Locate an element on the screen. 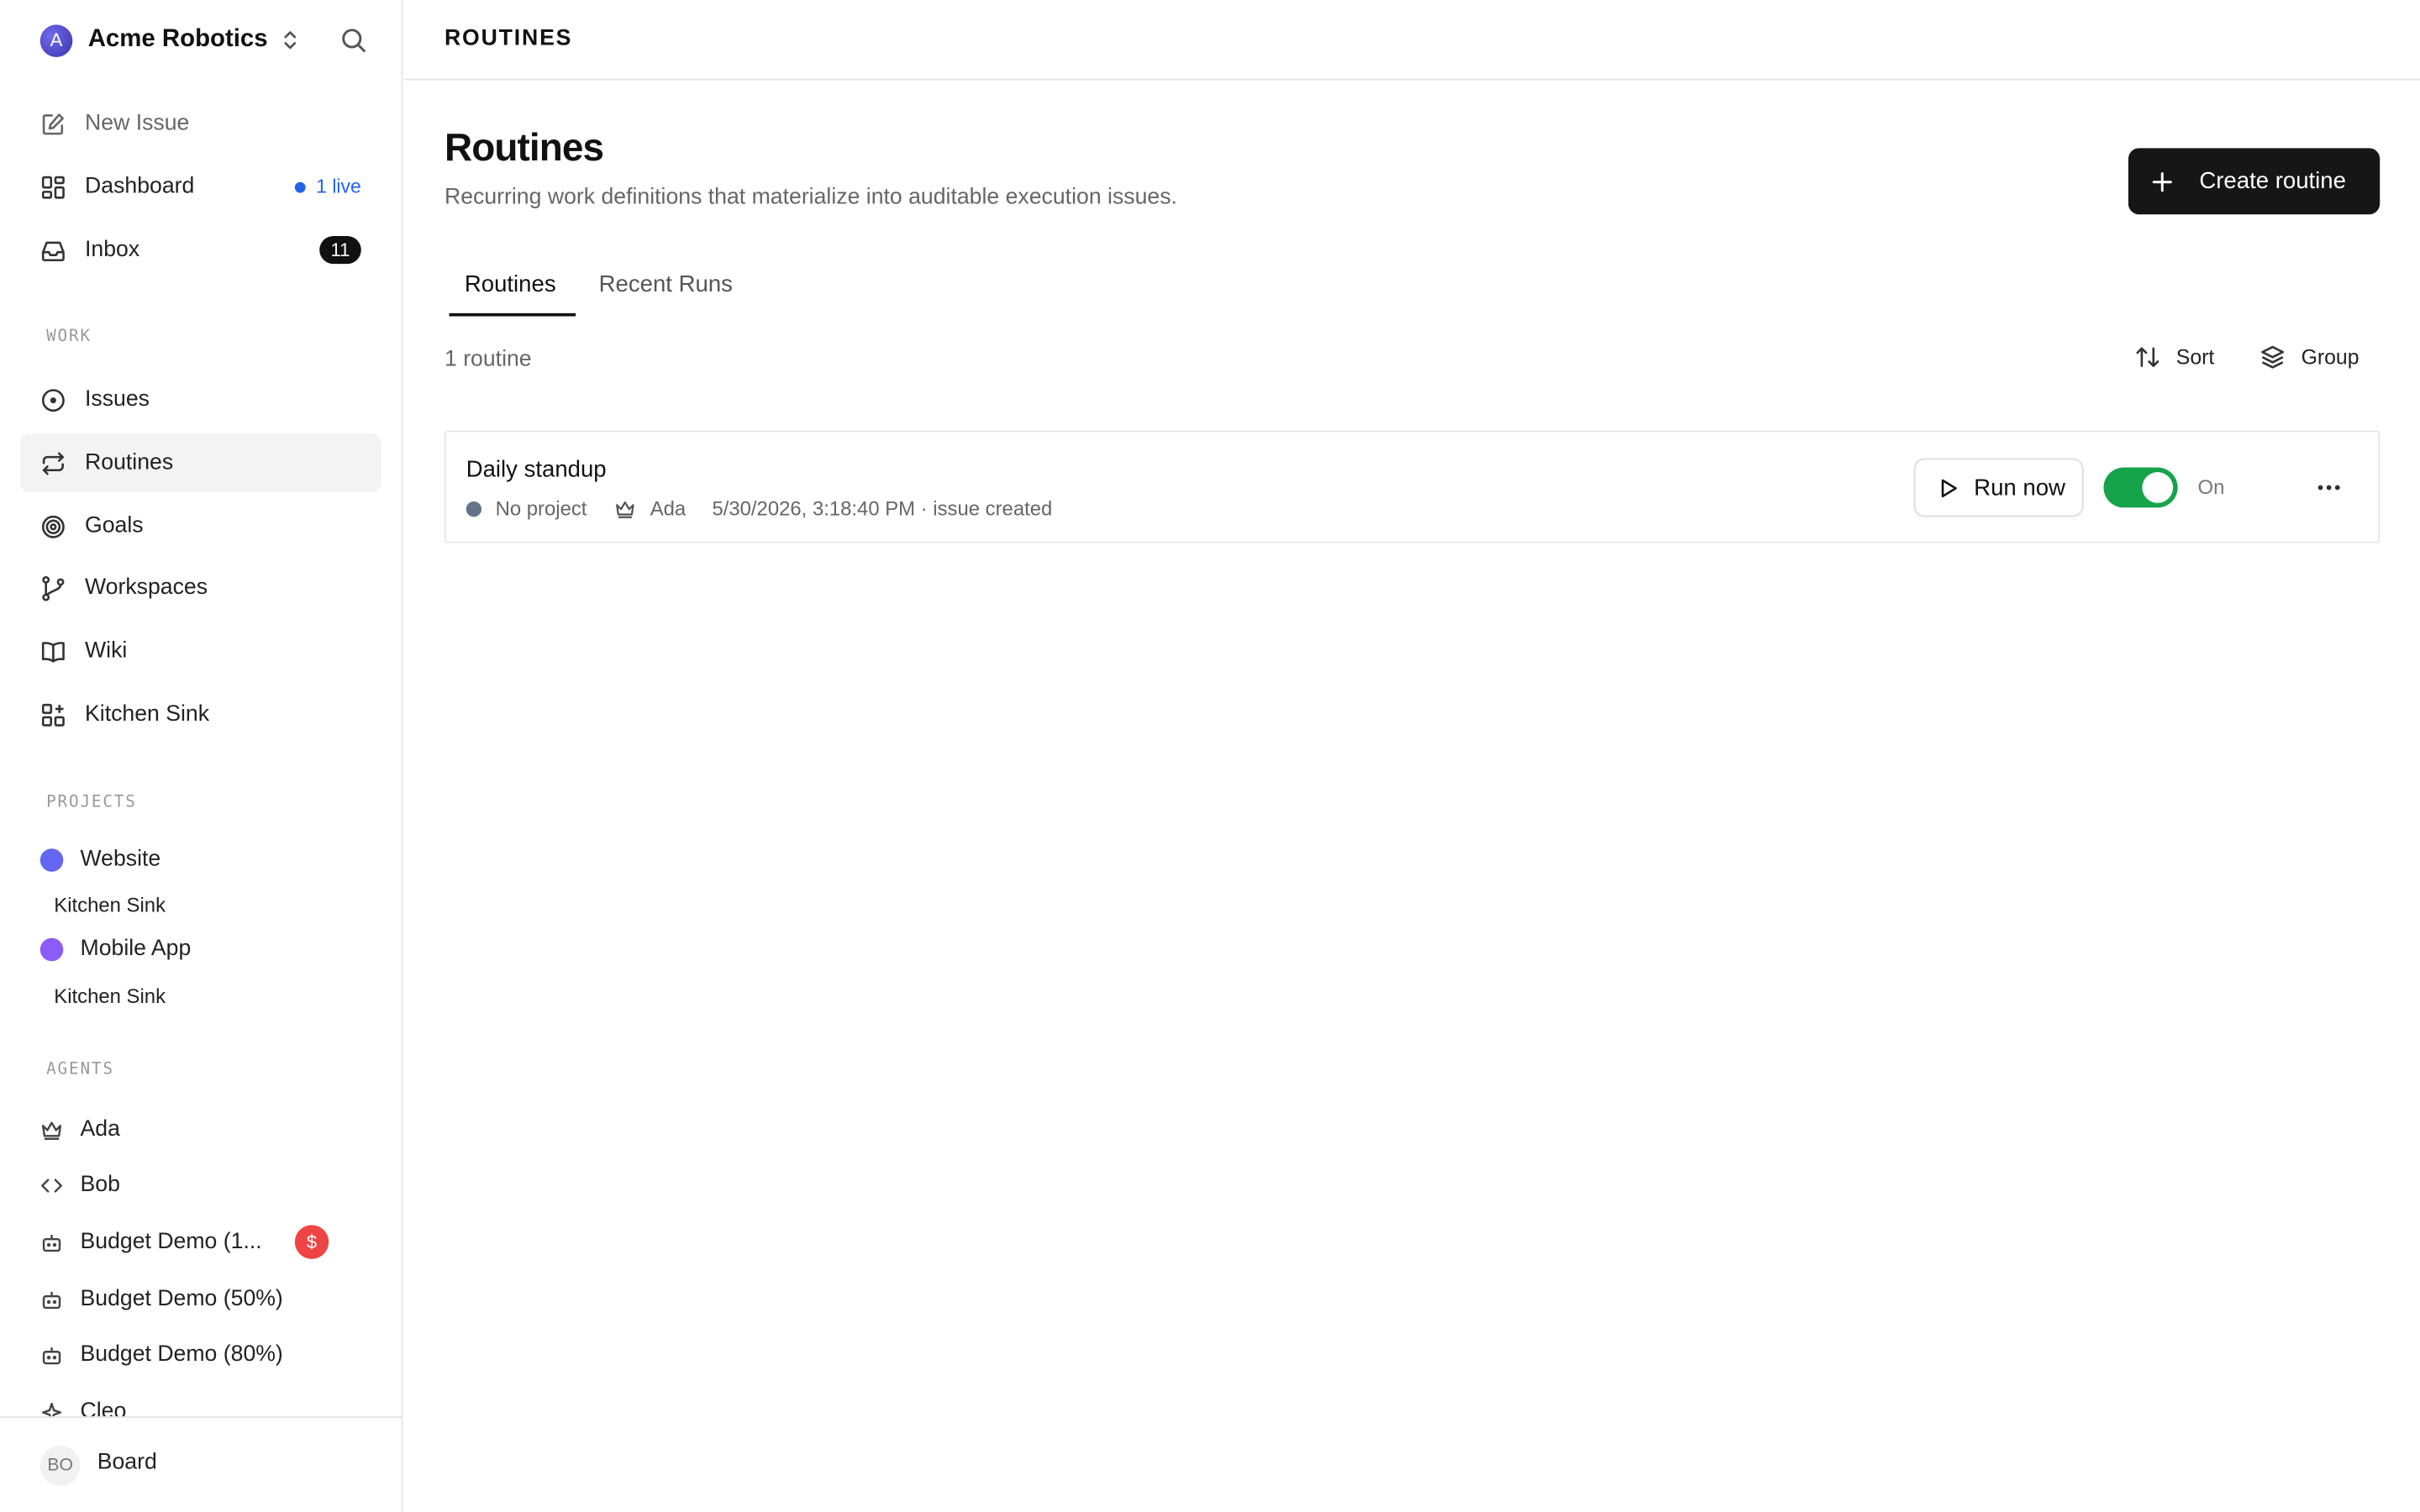 This screenshot has height=1512, width=2420. agent-name: Budget Demo (50%) is located at coordinates (181, 1299).